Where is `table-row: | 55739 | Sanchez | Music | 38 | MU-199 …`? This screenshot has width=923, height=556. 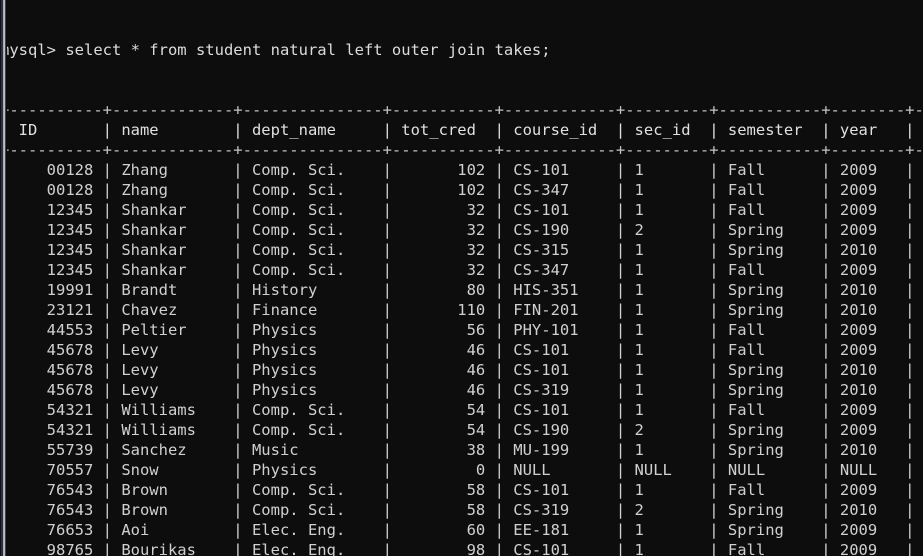
table-row: | 55739 | Sanchez | Music | 38 | MU-199 … is located at coordinates (461, 450).